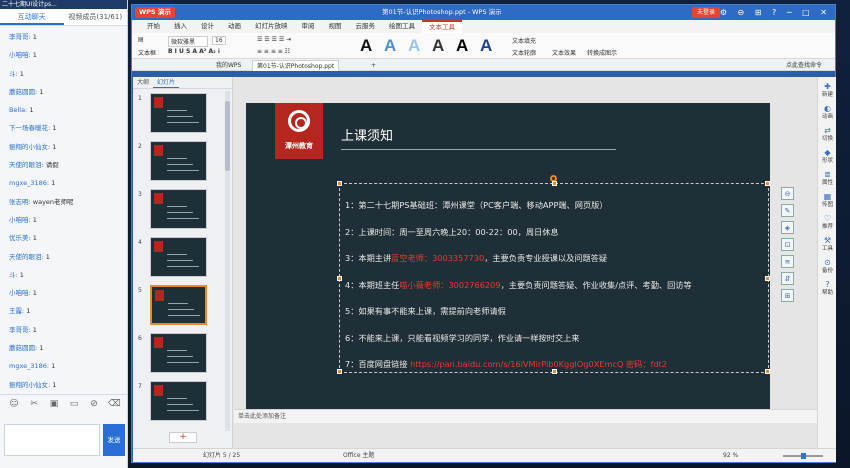 The height and width of the screenshot is (468, 850). What do you see at coordinates (787, 278) in the screenshot?
I see `floating-tool-button: ⇵` at bounding box center [787, 278].